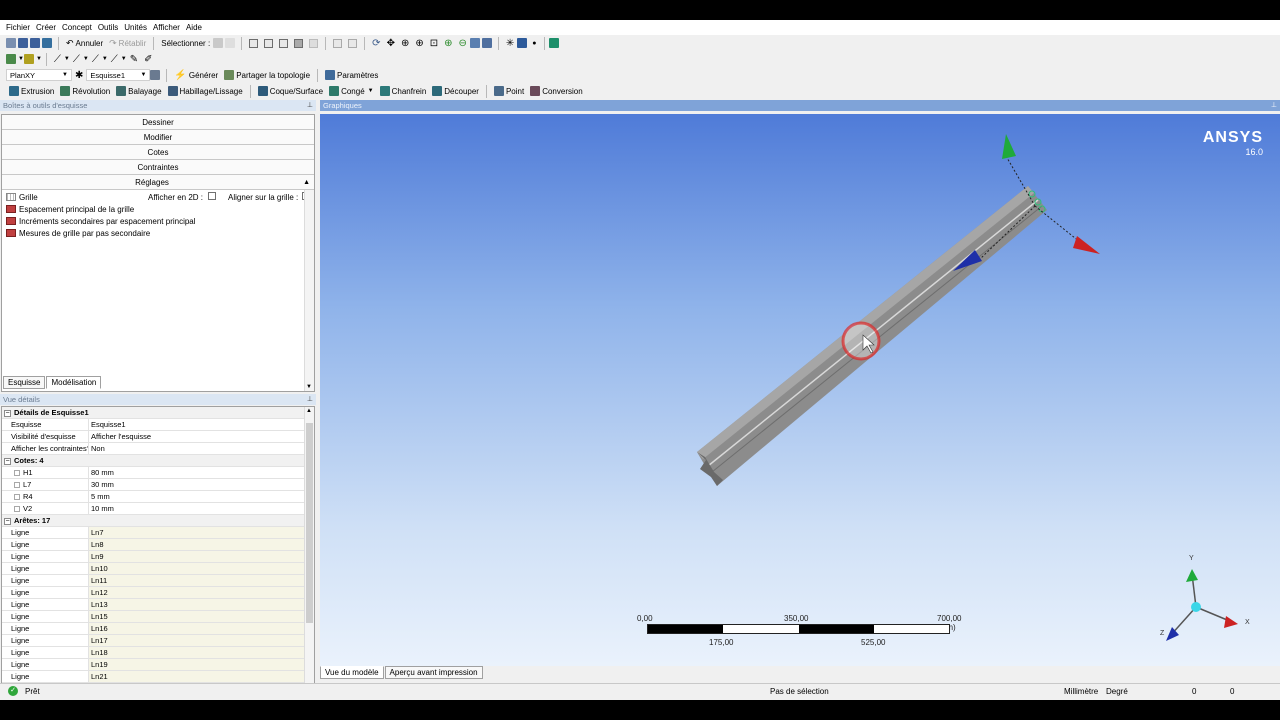 Image resolution: width=1280 pixels, height=720 pixels. Describe the element at coordinates (153, 653) in the screenshot. I see `edge-row: Ligne Ln18` at that location.